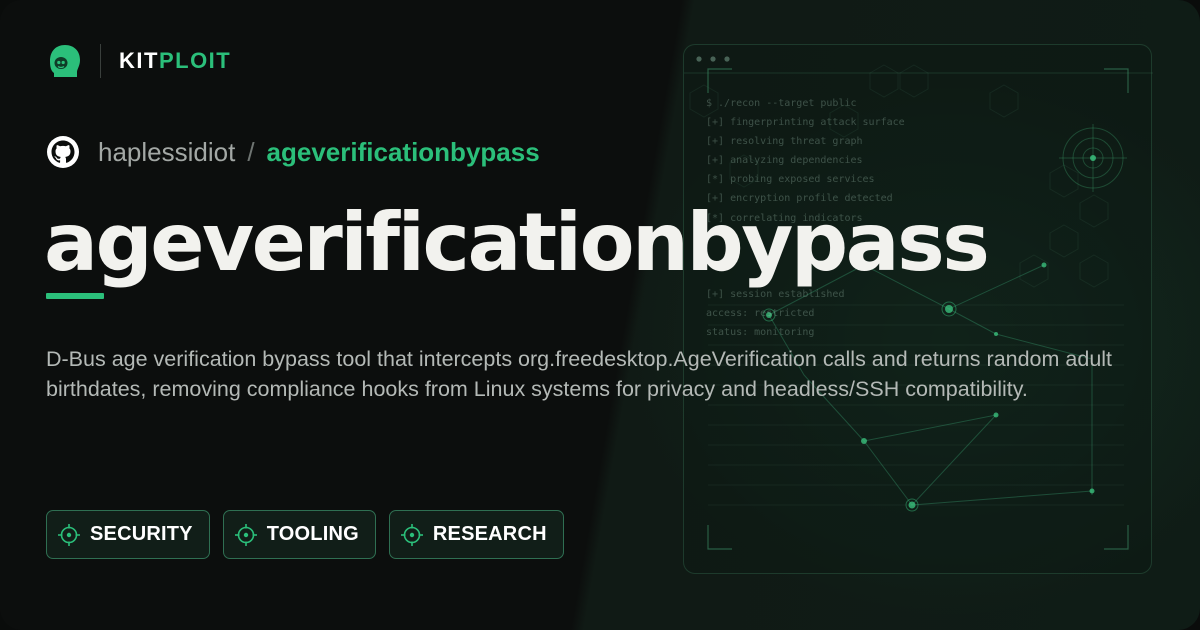  I want to click on terminal-line: [+] fingerprinting attack surface, so click(805, 123).